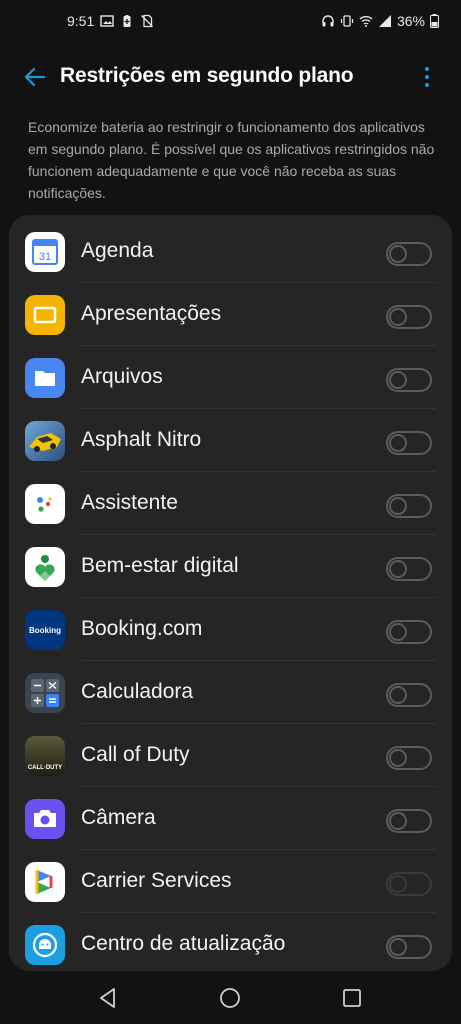 The height and width of the screenshot is (1024, 461). Describe the element at coordinates (366, 21) in the screenshot. I see `wifi-icon` at that location.